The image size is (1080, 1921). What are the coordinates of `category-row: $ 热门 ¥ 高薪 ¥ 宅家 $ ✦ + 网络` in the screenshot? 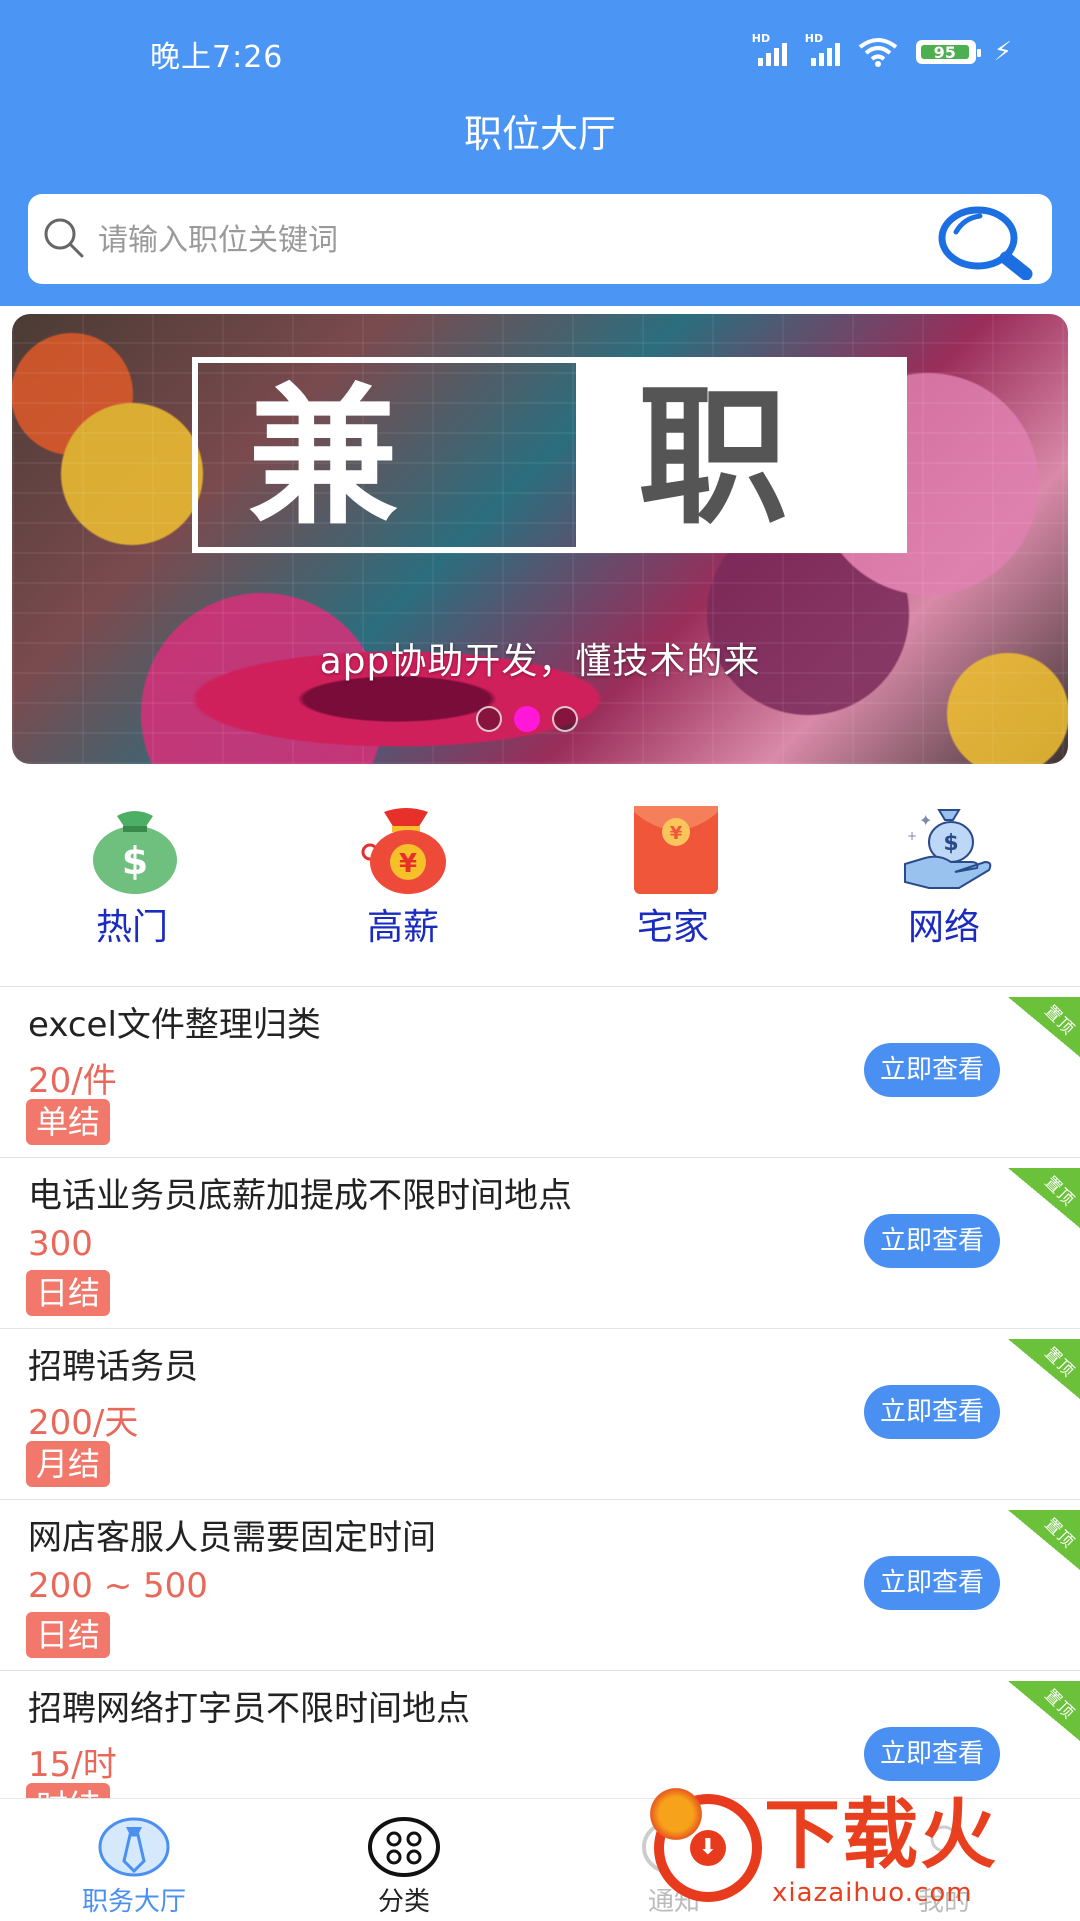 It's located at (540, 880).